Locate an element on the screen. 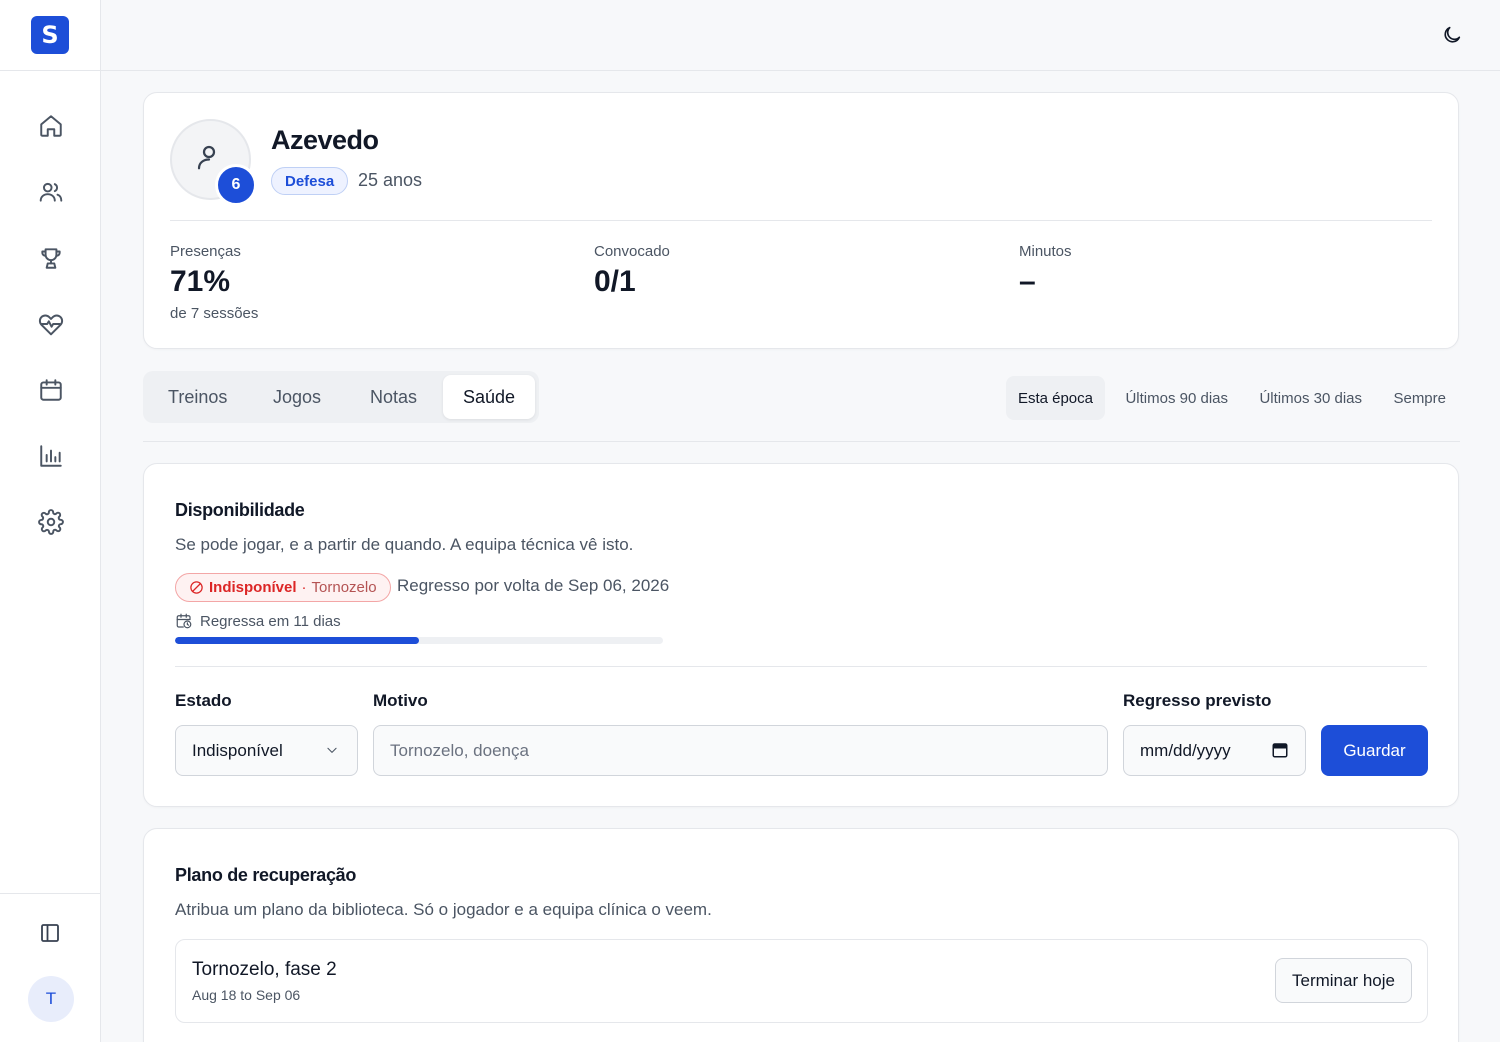 This screenshot has height=1042, width=1500. reason-placeholder: Tornozelo, doença is located at coordinates (459, 750).